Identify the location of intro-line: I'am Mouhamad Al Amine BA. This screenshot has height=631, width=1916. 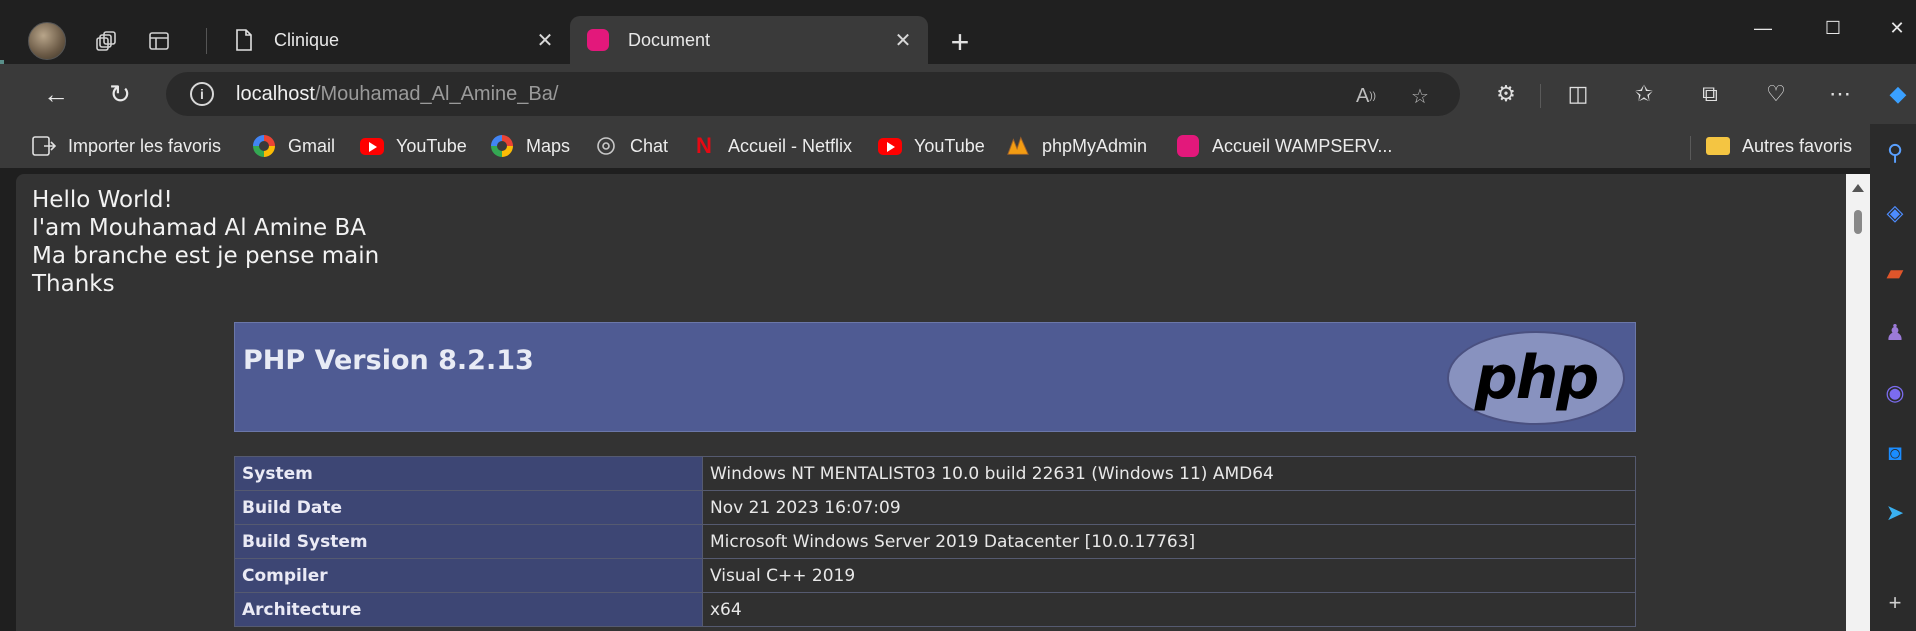
(199, 228).